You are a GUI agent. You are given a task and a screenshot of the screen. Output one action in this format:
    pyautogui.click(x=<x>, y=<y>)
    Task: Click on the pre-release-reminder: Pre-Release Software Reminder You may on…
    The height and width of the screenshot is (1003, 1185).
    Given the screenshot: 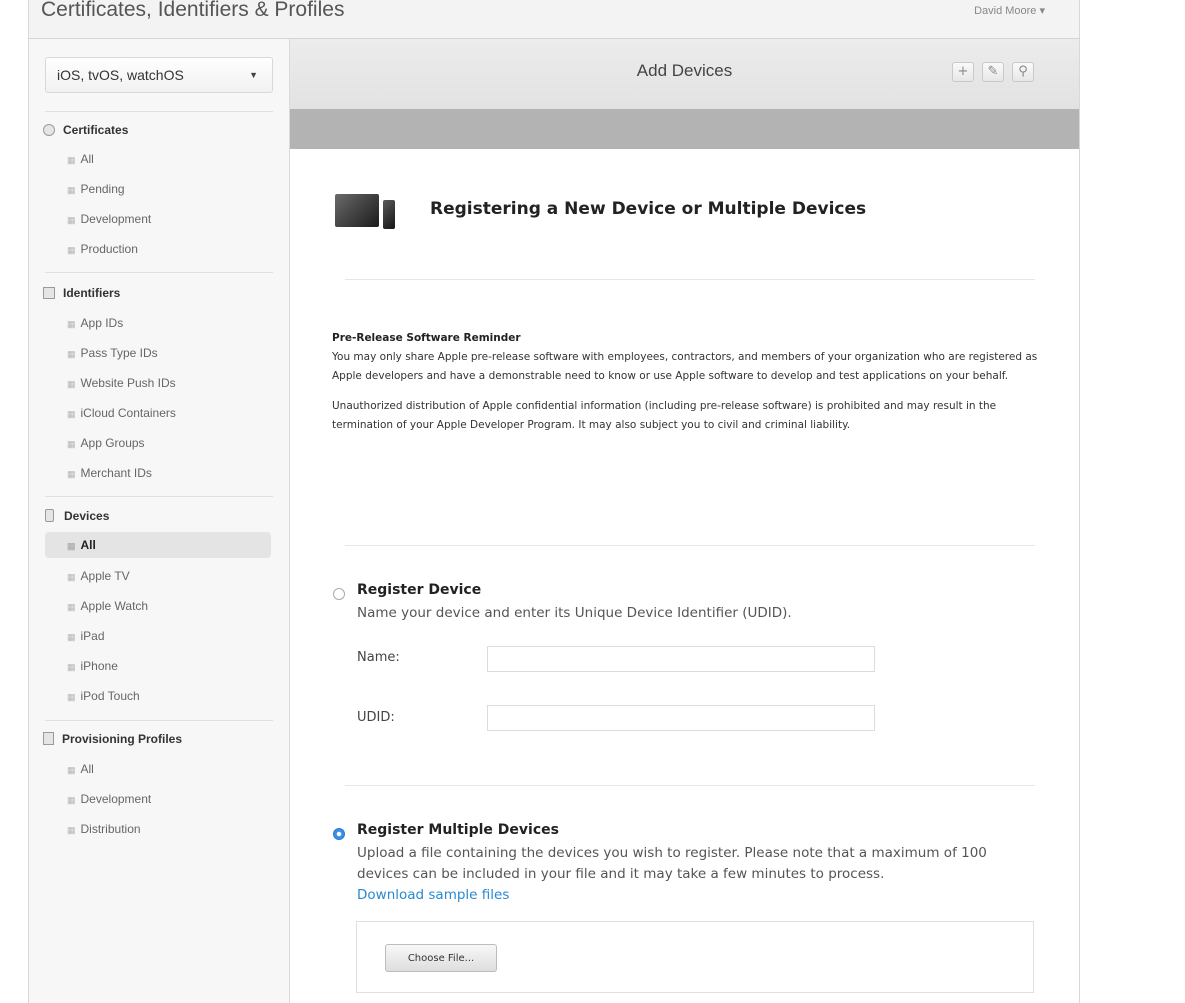 What is the action you would take?
    pyautogui.click(x=687, y=382)
    